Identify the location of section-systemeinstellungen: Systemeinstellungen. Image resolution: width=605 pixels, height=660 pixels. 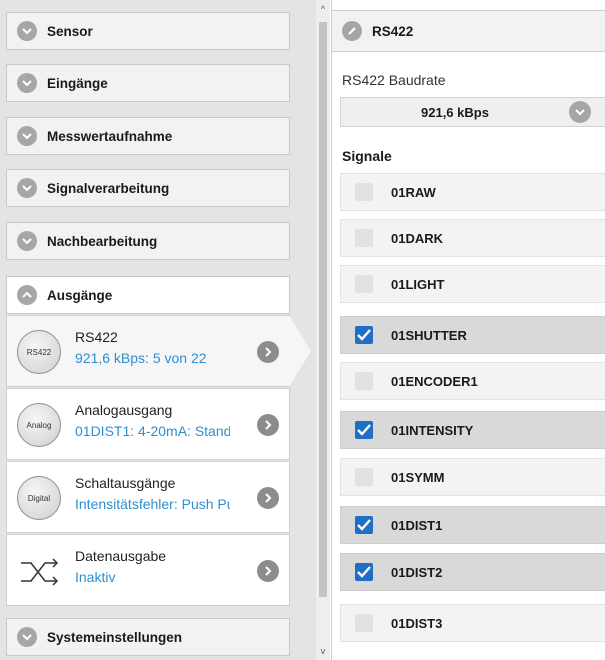
(148, 637).